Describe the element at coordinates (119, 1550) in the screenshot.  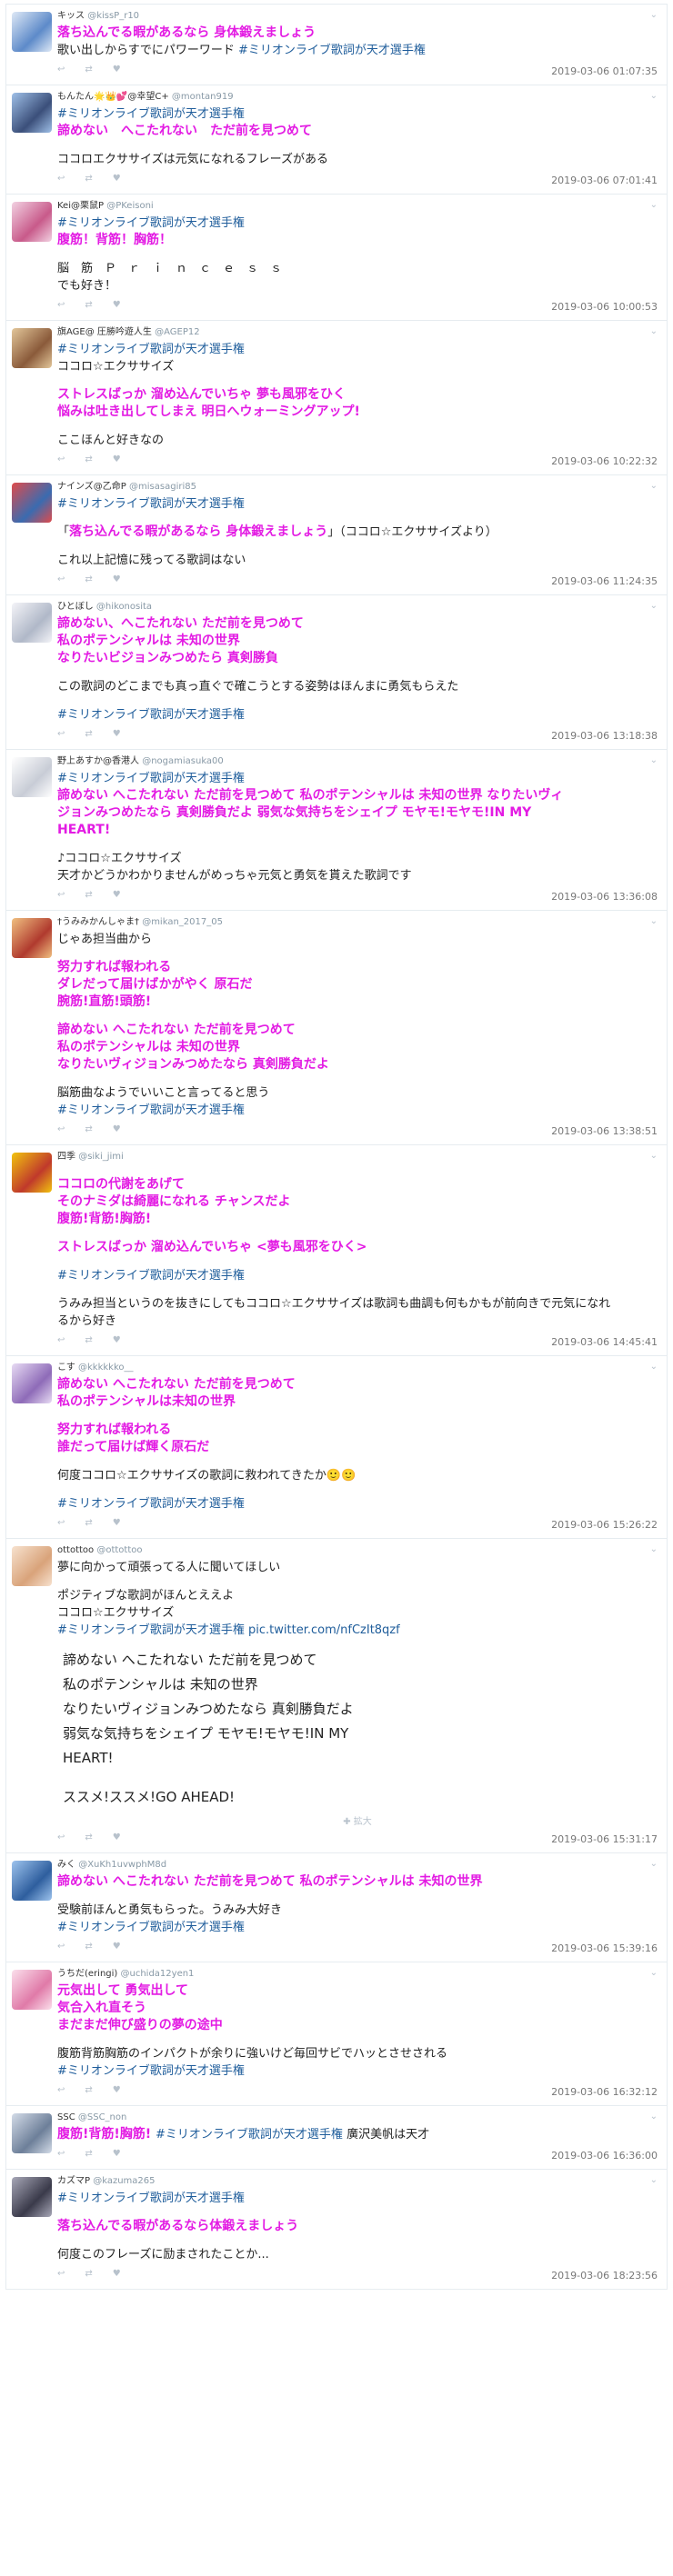
I see `user-handle: @ottottoo` at that location.